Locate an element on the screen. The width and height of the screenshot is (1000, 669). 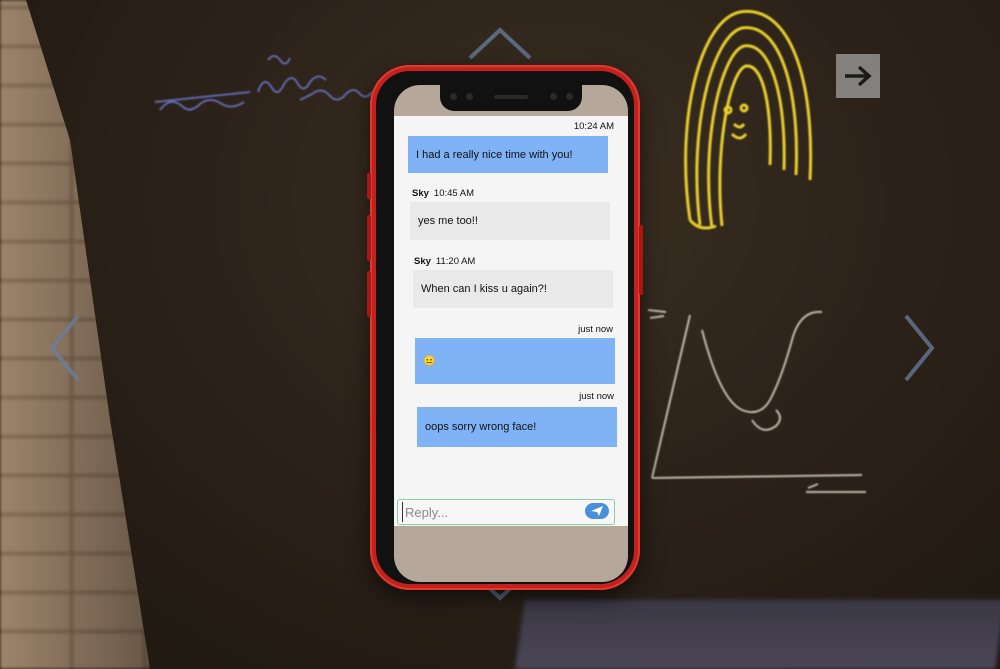
speaker-grille is located at coordinates (511, 97).